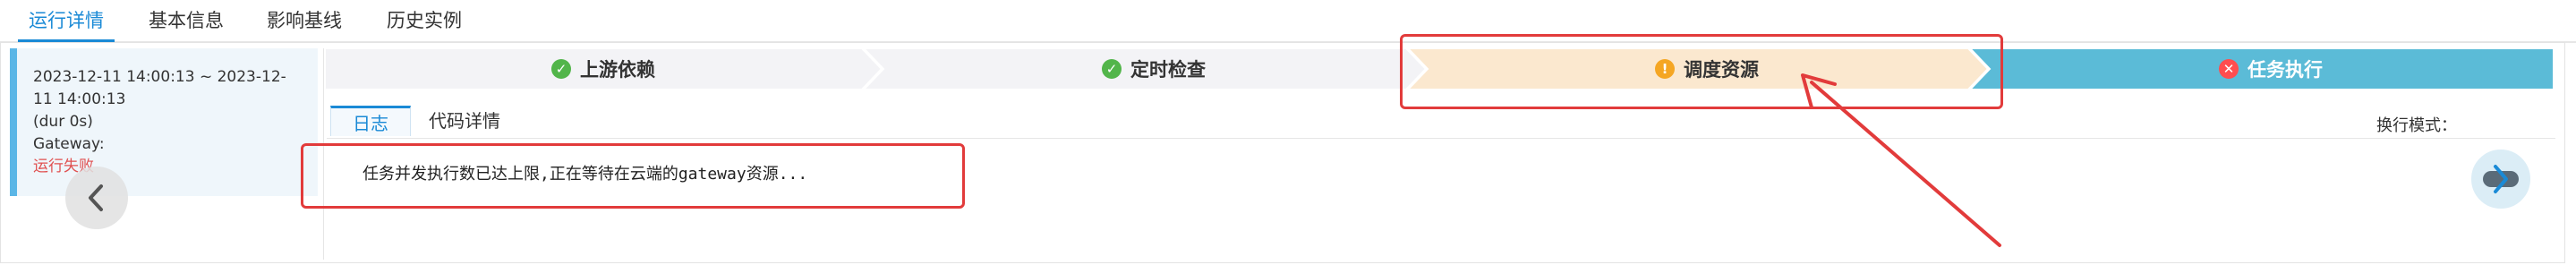 This screenshot has height=265, width=2576. What do you see at coordinates (1701, 71) in the screenshot?
I see `annotation-box-resource` at bounding box center [1701, 71].